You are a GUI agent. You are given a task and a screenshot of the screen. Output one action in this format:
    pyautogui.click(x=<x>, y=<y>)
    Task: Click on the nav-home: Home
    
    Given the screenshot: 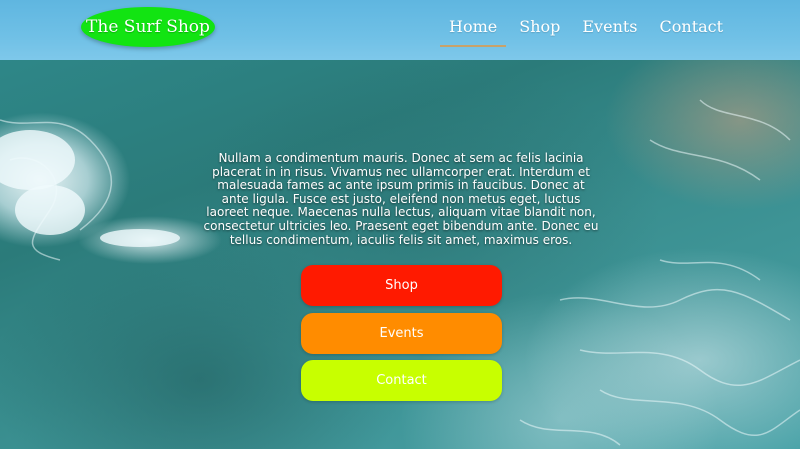 What is the action you would take?
    pyautogui.click(x=473, y=30)
    